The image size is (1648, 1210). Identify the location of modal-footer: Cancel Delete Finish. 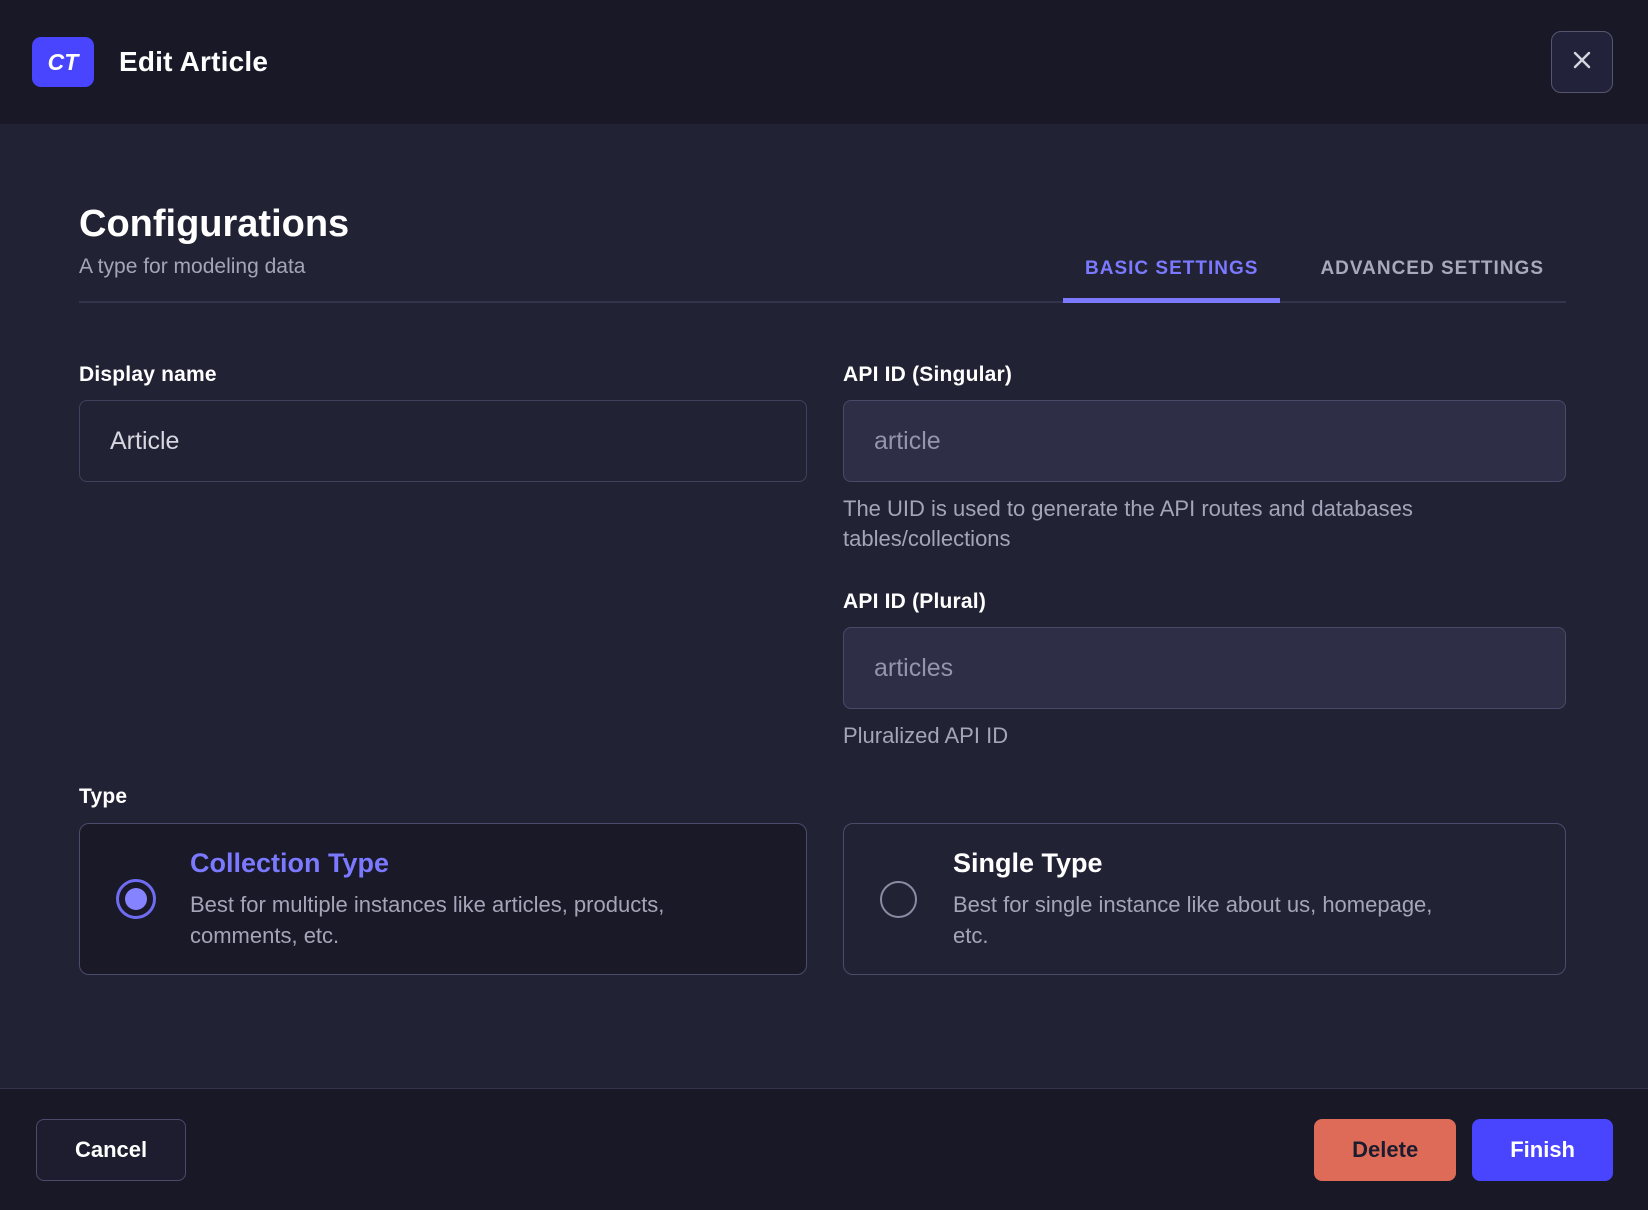
(824, 1149).